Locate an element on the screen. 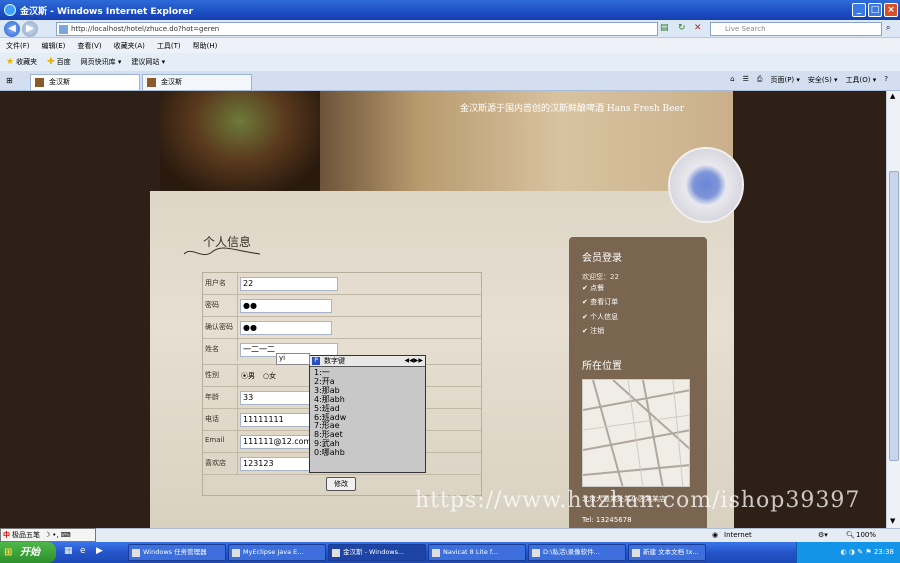 This screenshot has height=563, width=900. page-scrollbar: ▲ ▼ is located at coordinates (893, 309).